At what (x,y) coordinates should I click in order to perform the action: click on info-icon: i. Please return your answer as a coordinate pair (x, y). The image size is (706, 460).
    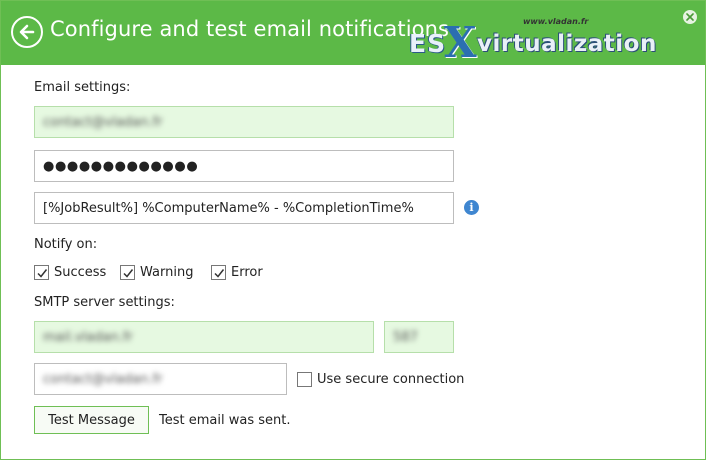
    Looking at the image, I should click on (471, 207).